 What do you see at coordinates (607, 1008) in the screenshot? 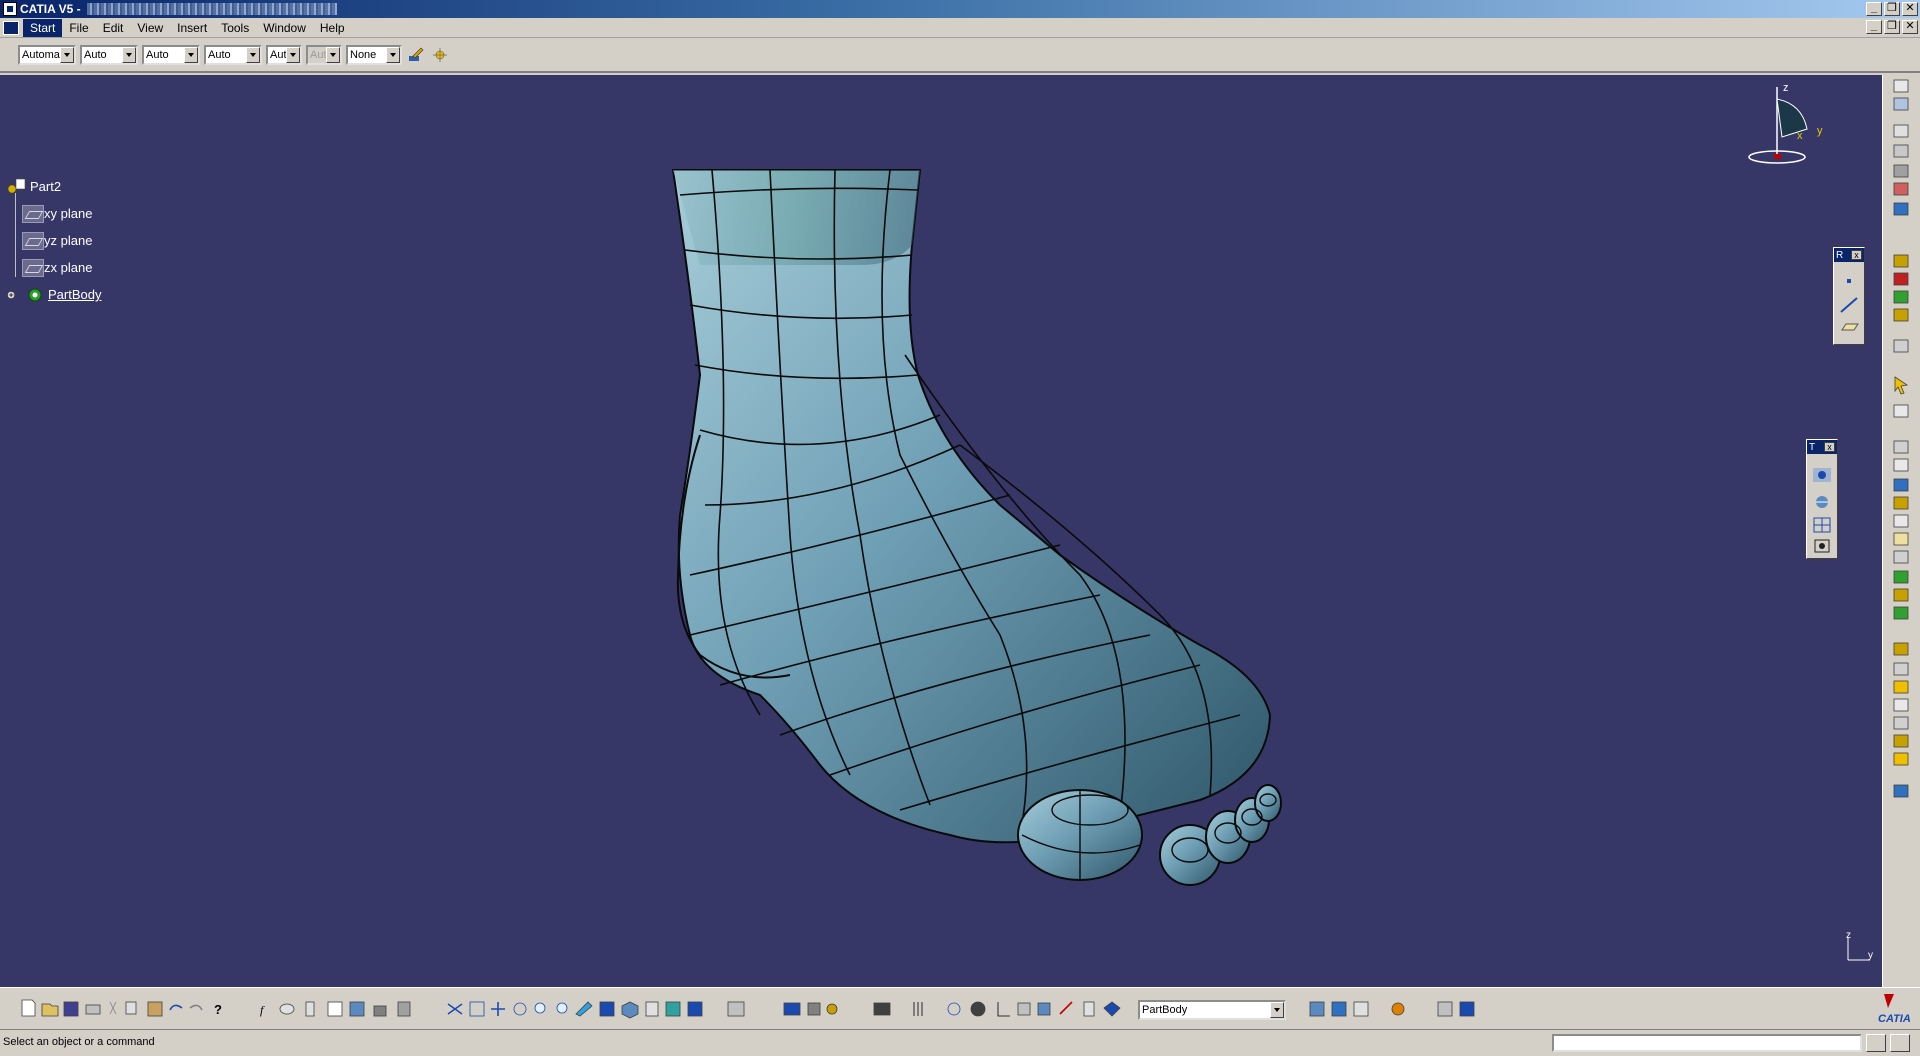
I see `multi-view-icon` at bounding box center [607, 1008].